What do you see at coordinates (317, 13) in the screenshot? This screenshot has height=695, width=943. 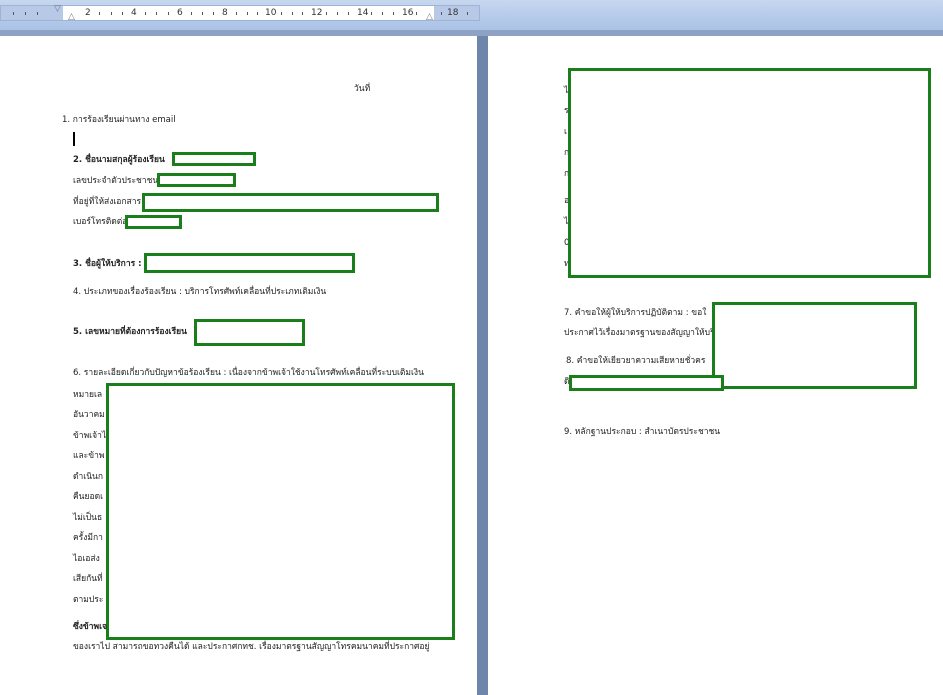 I see `ruler-number: 12` at bounding box center [317, 13].